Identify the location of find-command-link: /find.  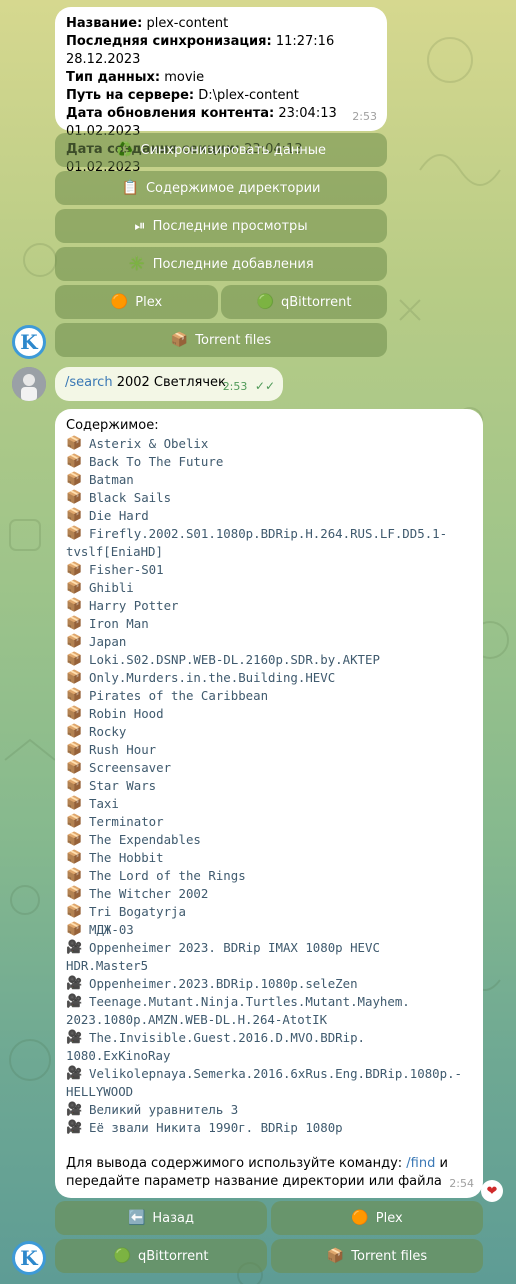
(420, 1163).